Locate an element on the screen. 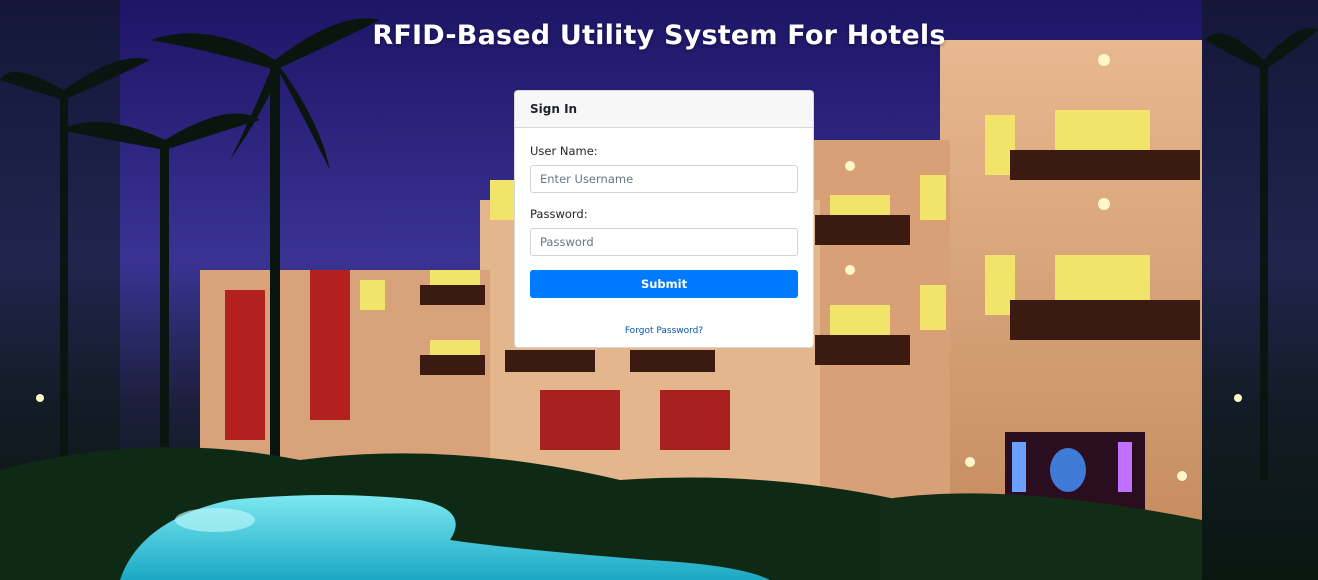  page-title: RFID-Based Utility System For Hotels is located at coordinates (659, 35).